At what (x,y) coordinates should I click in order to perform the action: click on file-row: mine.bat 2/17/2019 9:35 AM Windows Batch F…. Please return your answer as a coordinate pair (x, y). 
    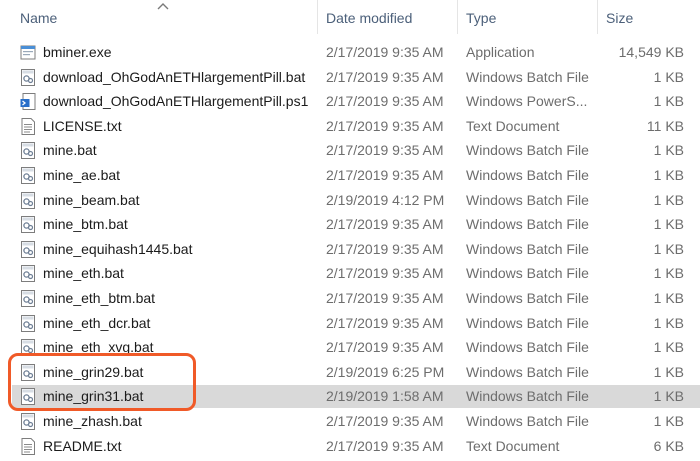
    Looking at the image, I should click on (350, 150).